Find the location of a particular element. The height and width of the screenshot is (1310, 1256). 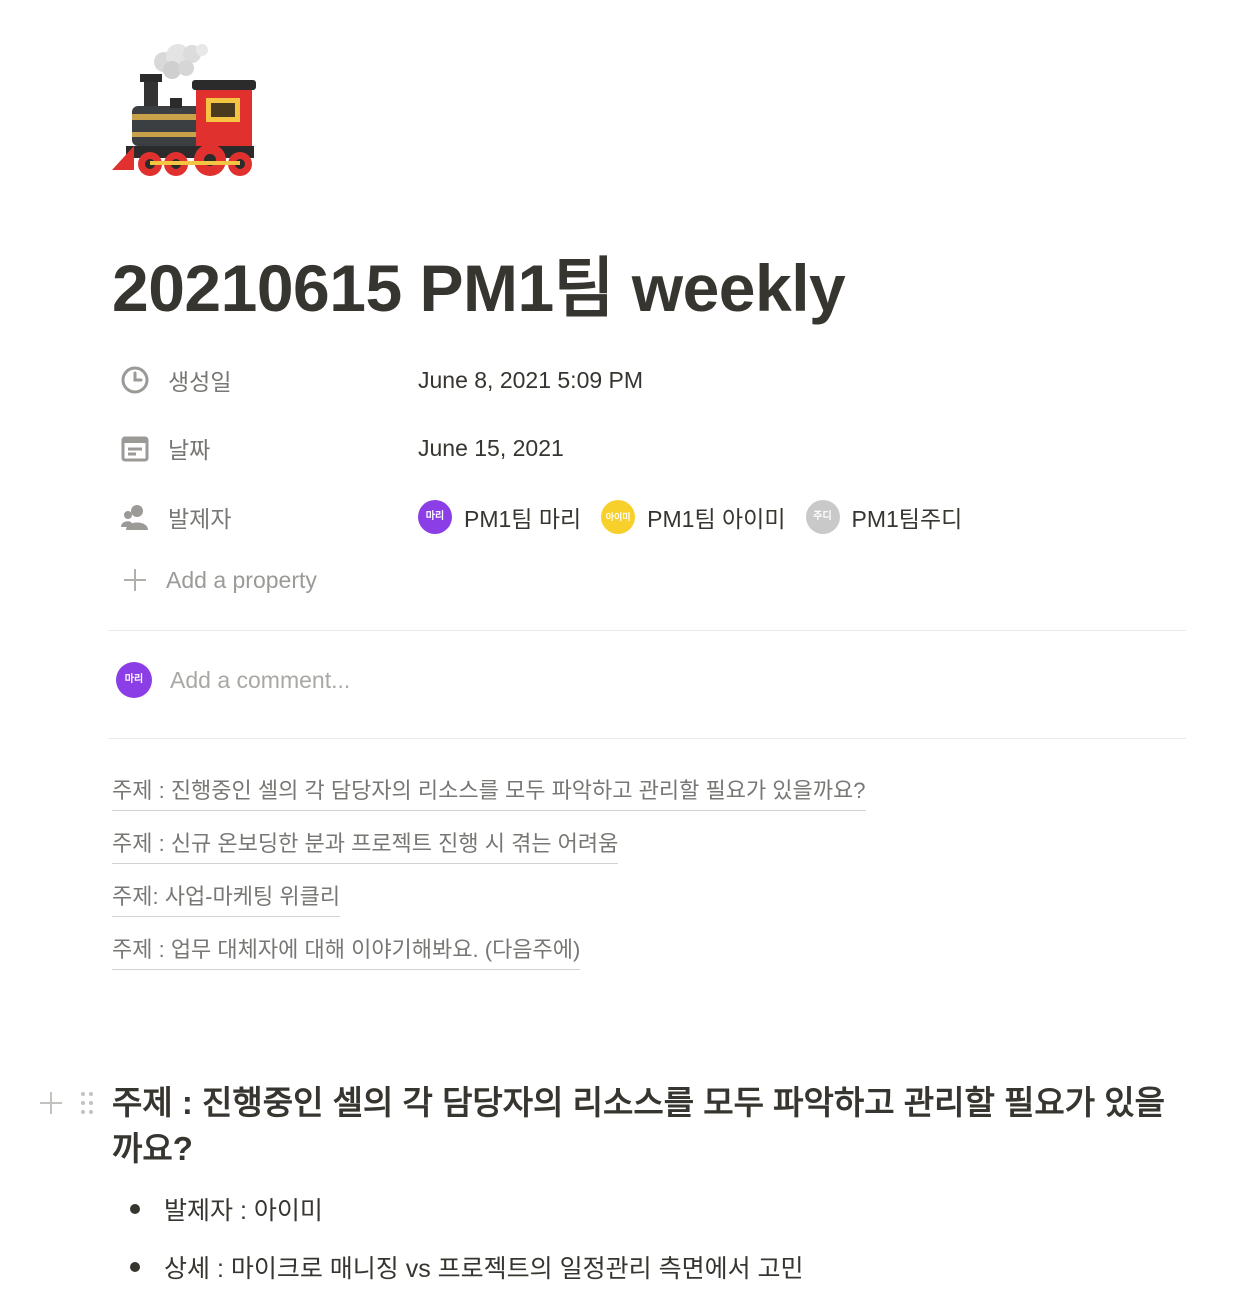

add-block-icon is located at coordinates (51, 1103).